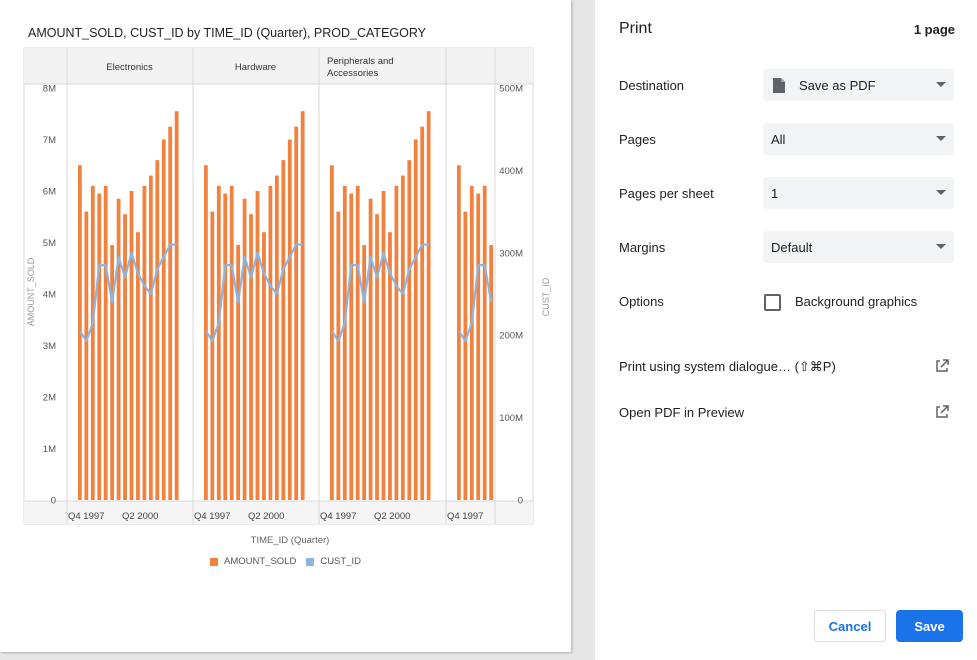 The image size is (977, 660). What do you see at coordinates (511, 336) in the screenshot?
I see `y2-tick-label: 200M` at bounding box center [511, 336].